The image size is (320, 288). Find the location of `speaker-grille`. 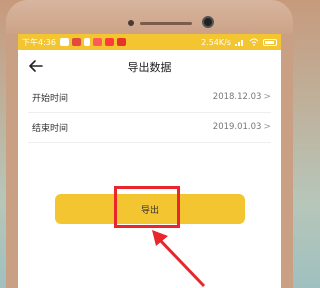

speaker-grille is located at coordinates (166, 23).